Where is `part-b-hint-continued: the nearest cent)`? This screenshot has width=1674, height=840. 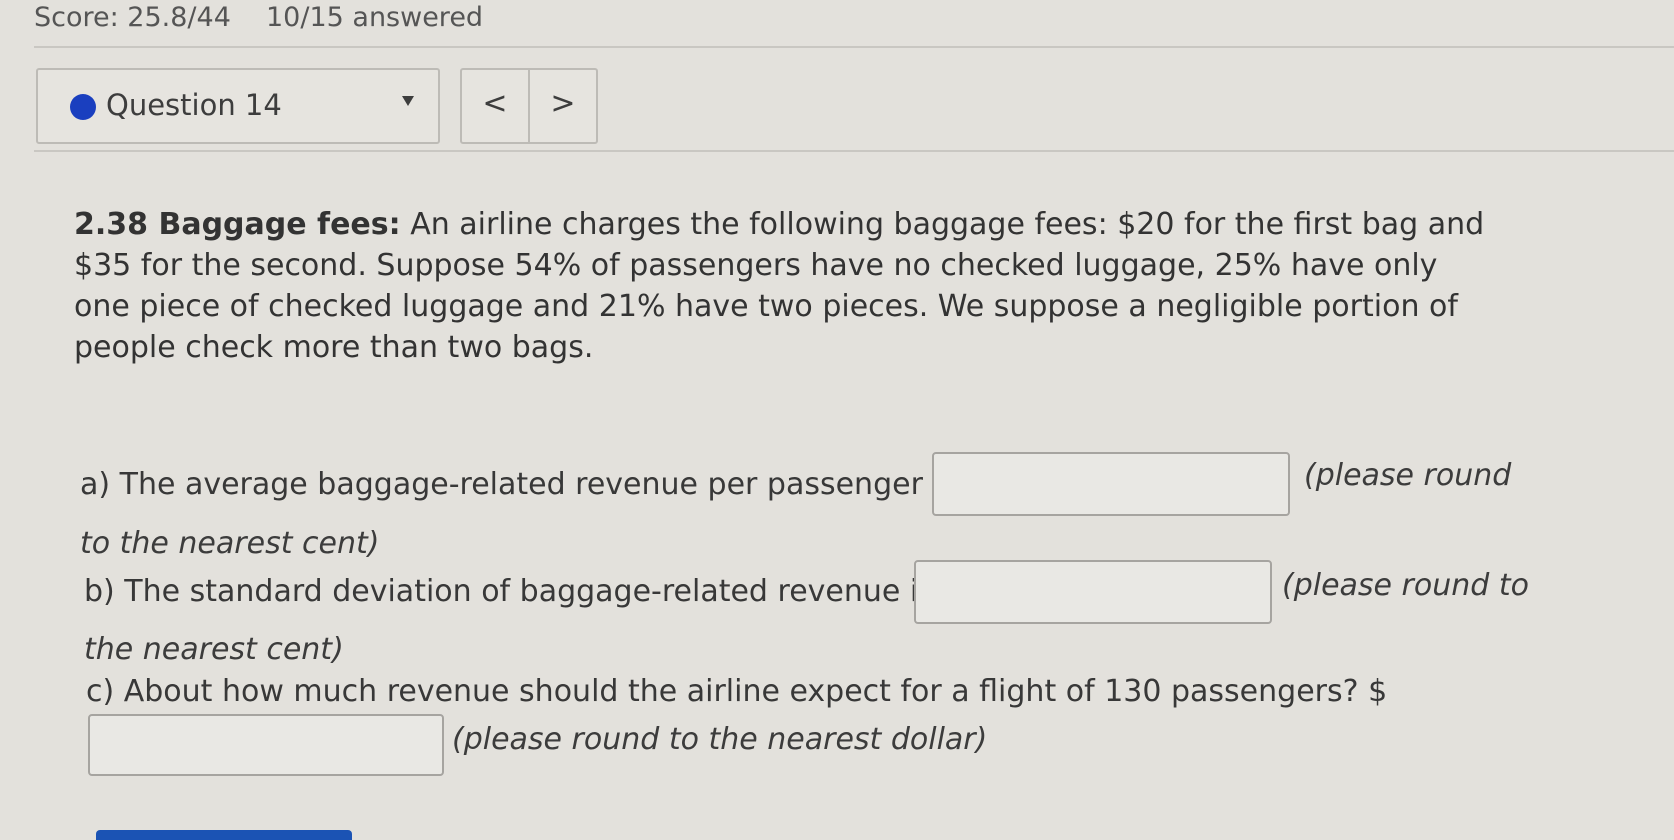 part-b-hint-continued: the nearest cent) is located at coordinates (214, 649).